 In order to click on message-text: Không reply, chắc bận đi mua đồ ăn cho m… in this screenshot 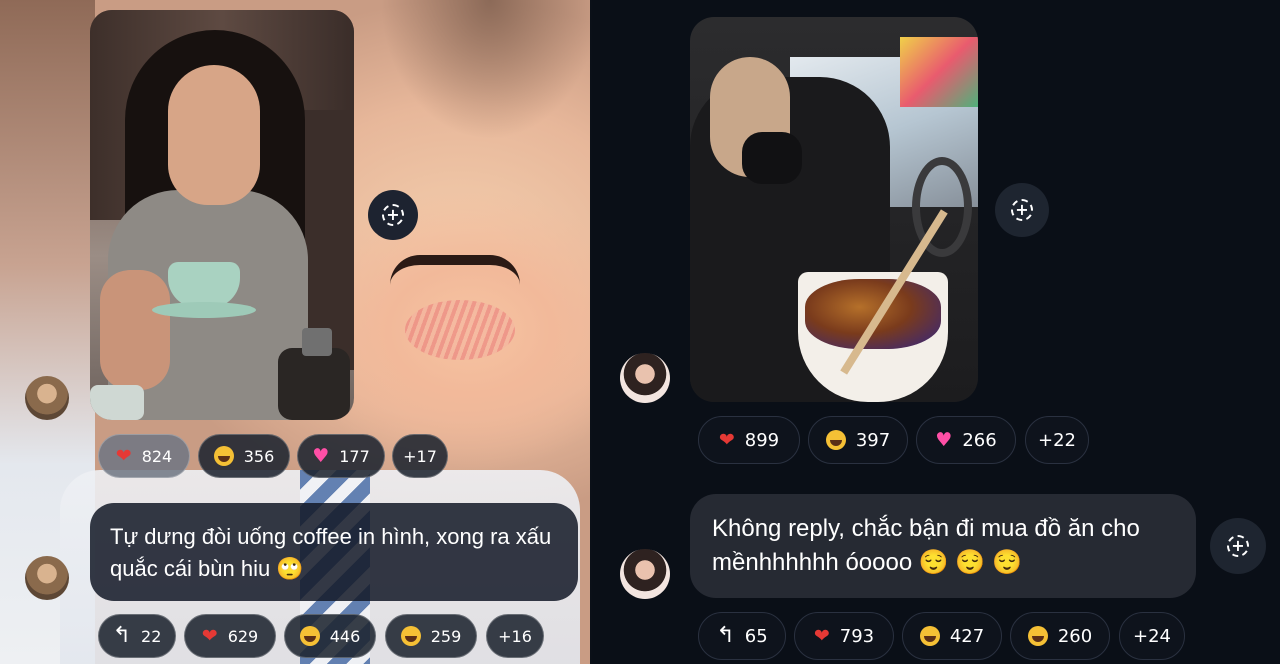, I will do `click(926, 545)`.